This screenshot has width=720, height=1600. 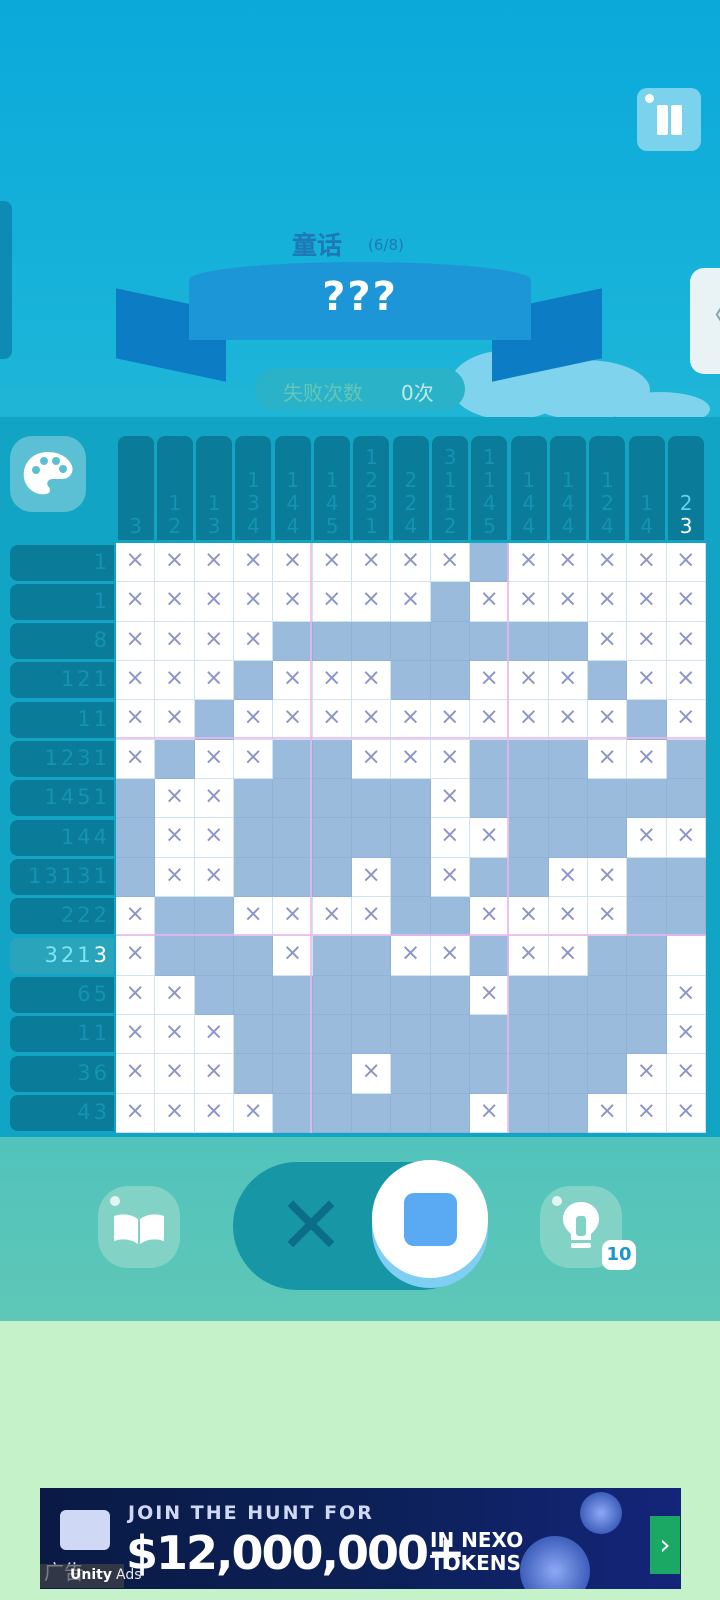 I want to click on ad-next-button: ›, so click(x=665, y=1545).